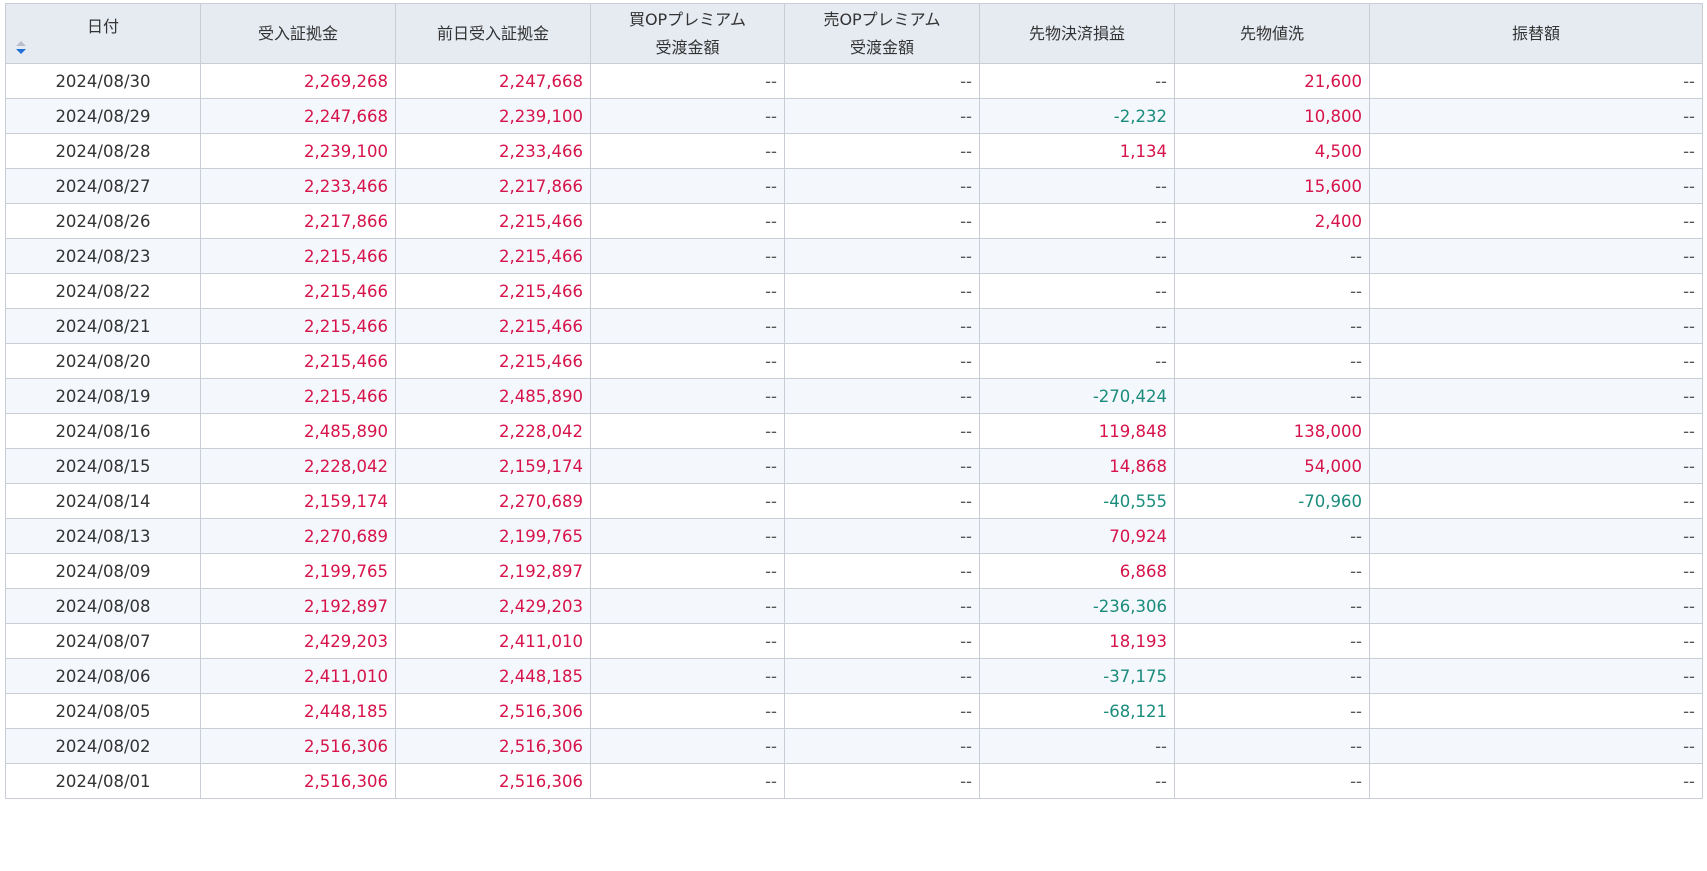 The image size is (1707, 871). I want to click on column-header-futures_pl: 先物決済損益, so click(1077, 33).